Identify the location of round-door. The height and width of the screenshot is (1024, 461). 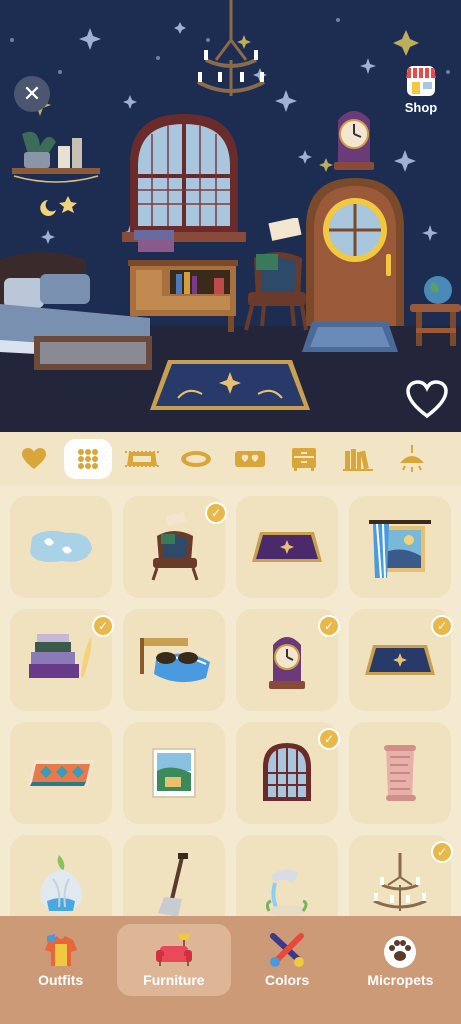
(355, 252).